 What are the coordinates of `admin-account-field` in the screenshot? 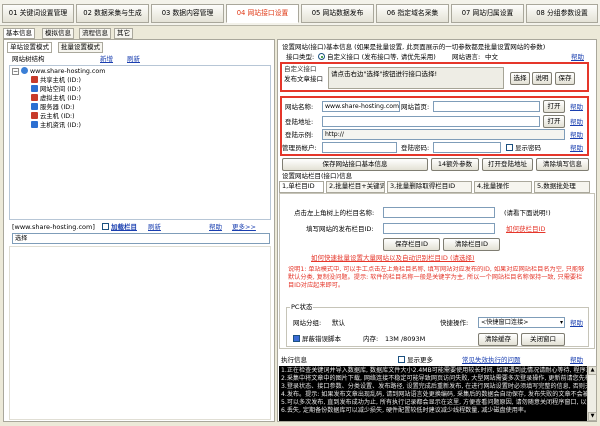 It's located at (359, 147).